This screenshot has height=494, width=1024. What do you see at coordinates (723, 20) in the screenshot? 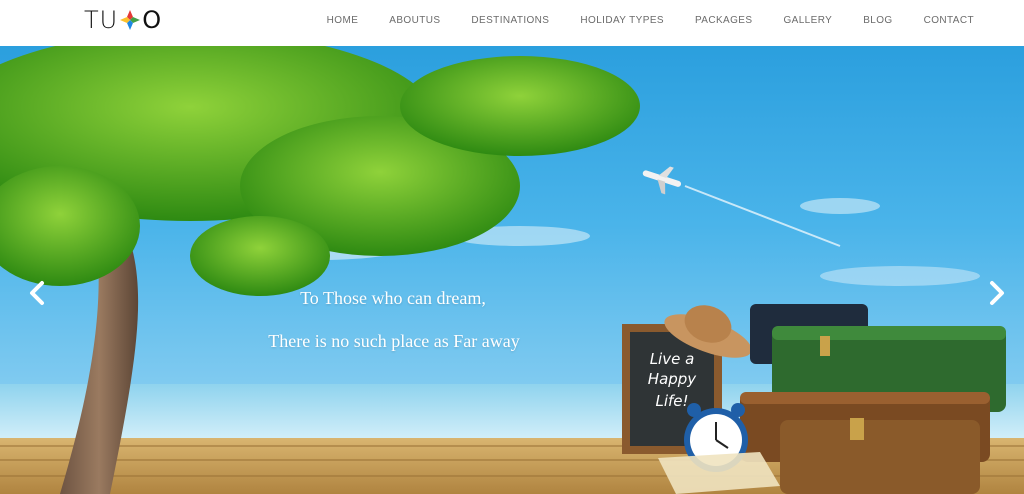
I see `nav-packages: PACKAGES` at bounding box center [723, 20].